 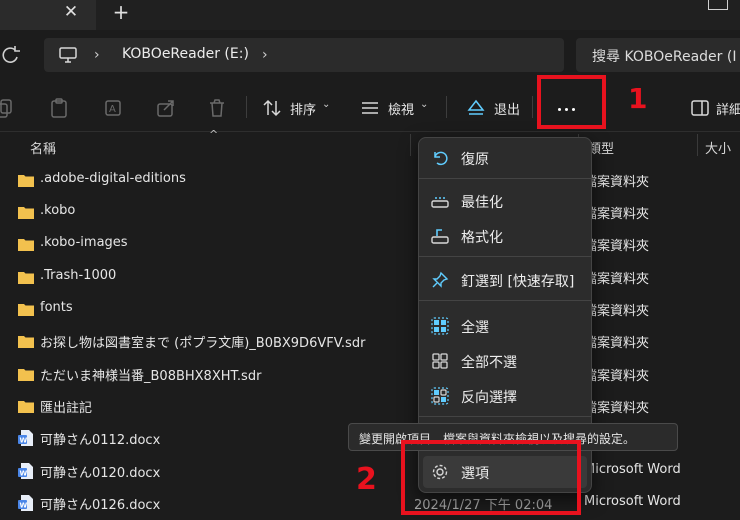 What do you see at coordinates (304, 55) in the screenshot?
I see `address-bar: › KOBOeReader (E:) ›` at bounding box center [304, 55].